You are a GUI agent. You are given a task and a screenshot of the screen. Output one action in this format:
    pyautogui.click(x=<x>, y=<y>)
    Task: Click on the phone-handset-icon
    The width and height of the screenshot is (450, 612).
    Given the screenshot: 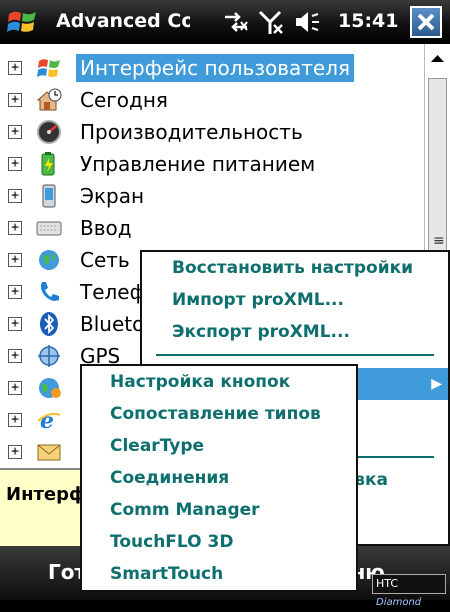 What is the action you would take?
    pyautogui.click(x=50, y=291)
    